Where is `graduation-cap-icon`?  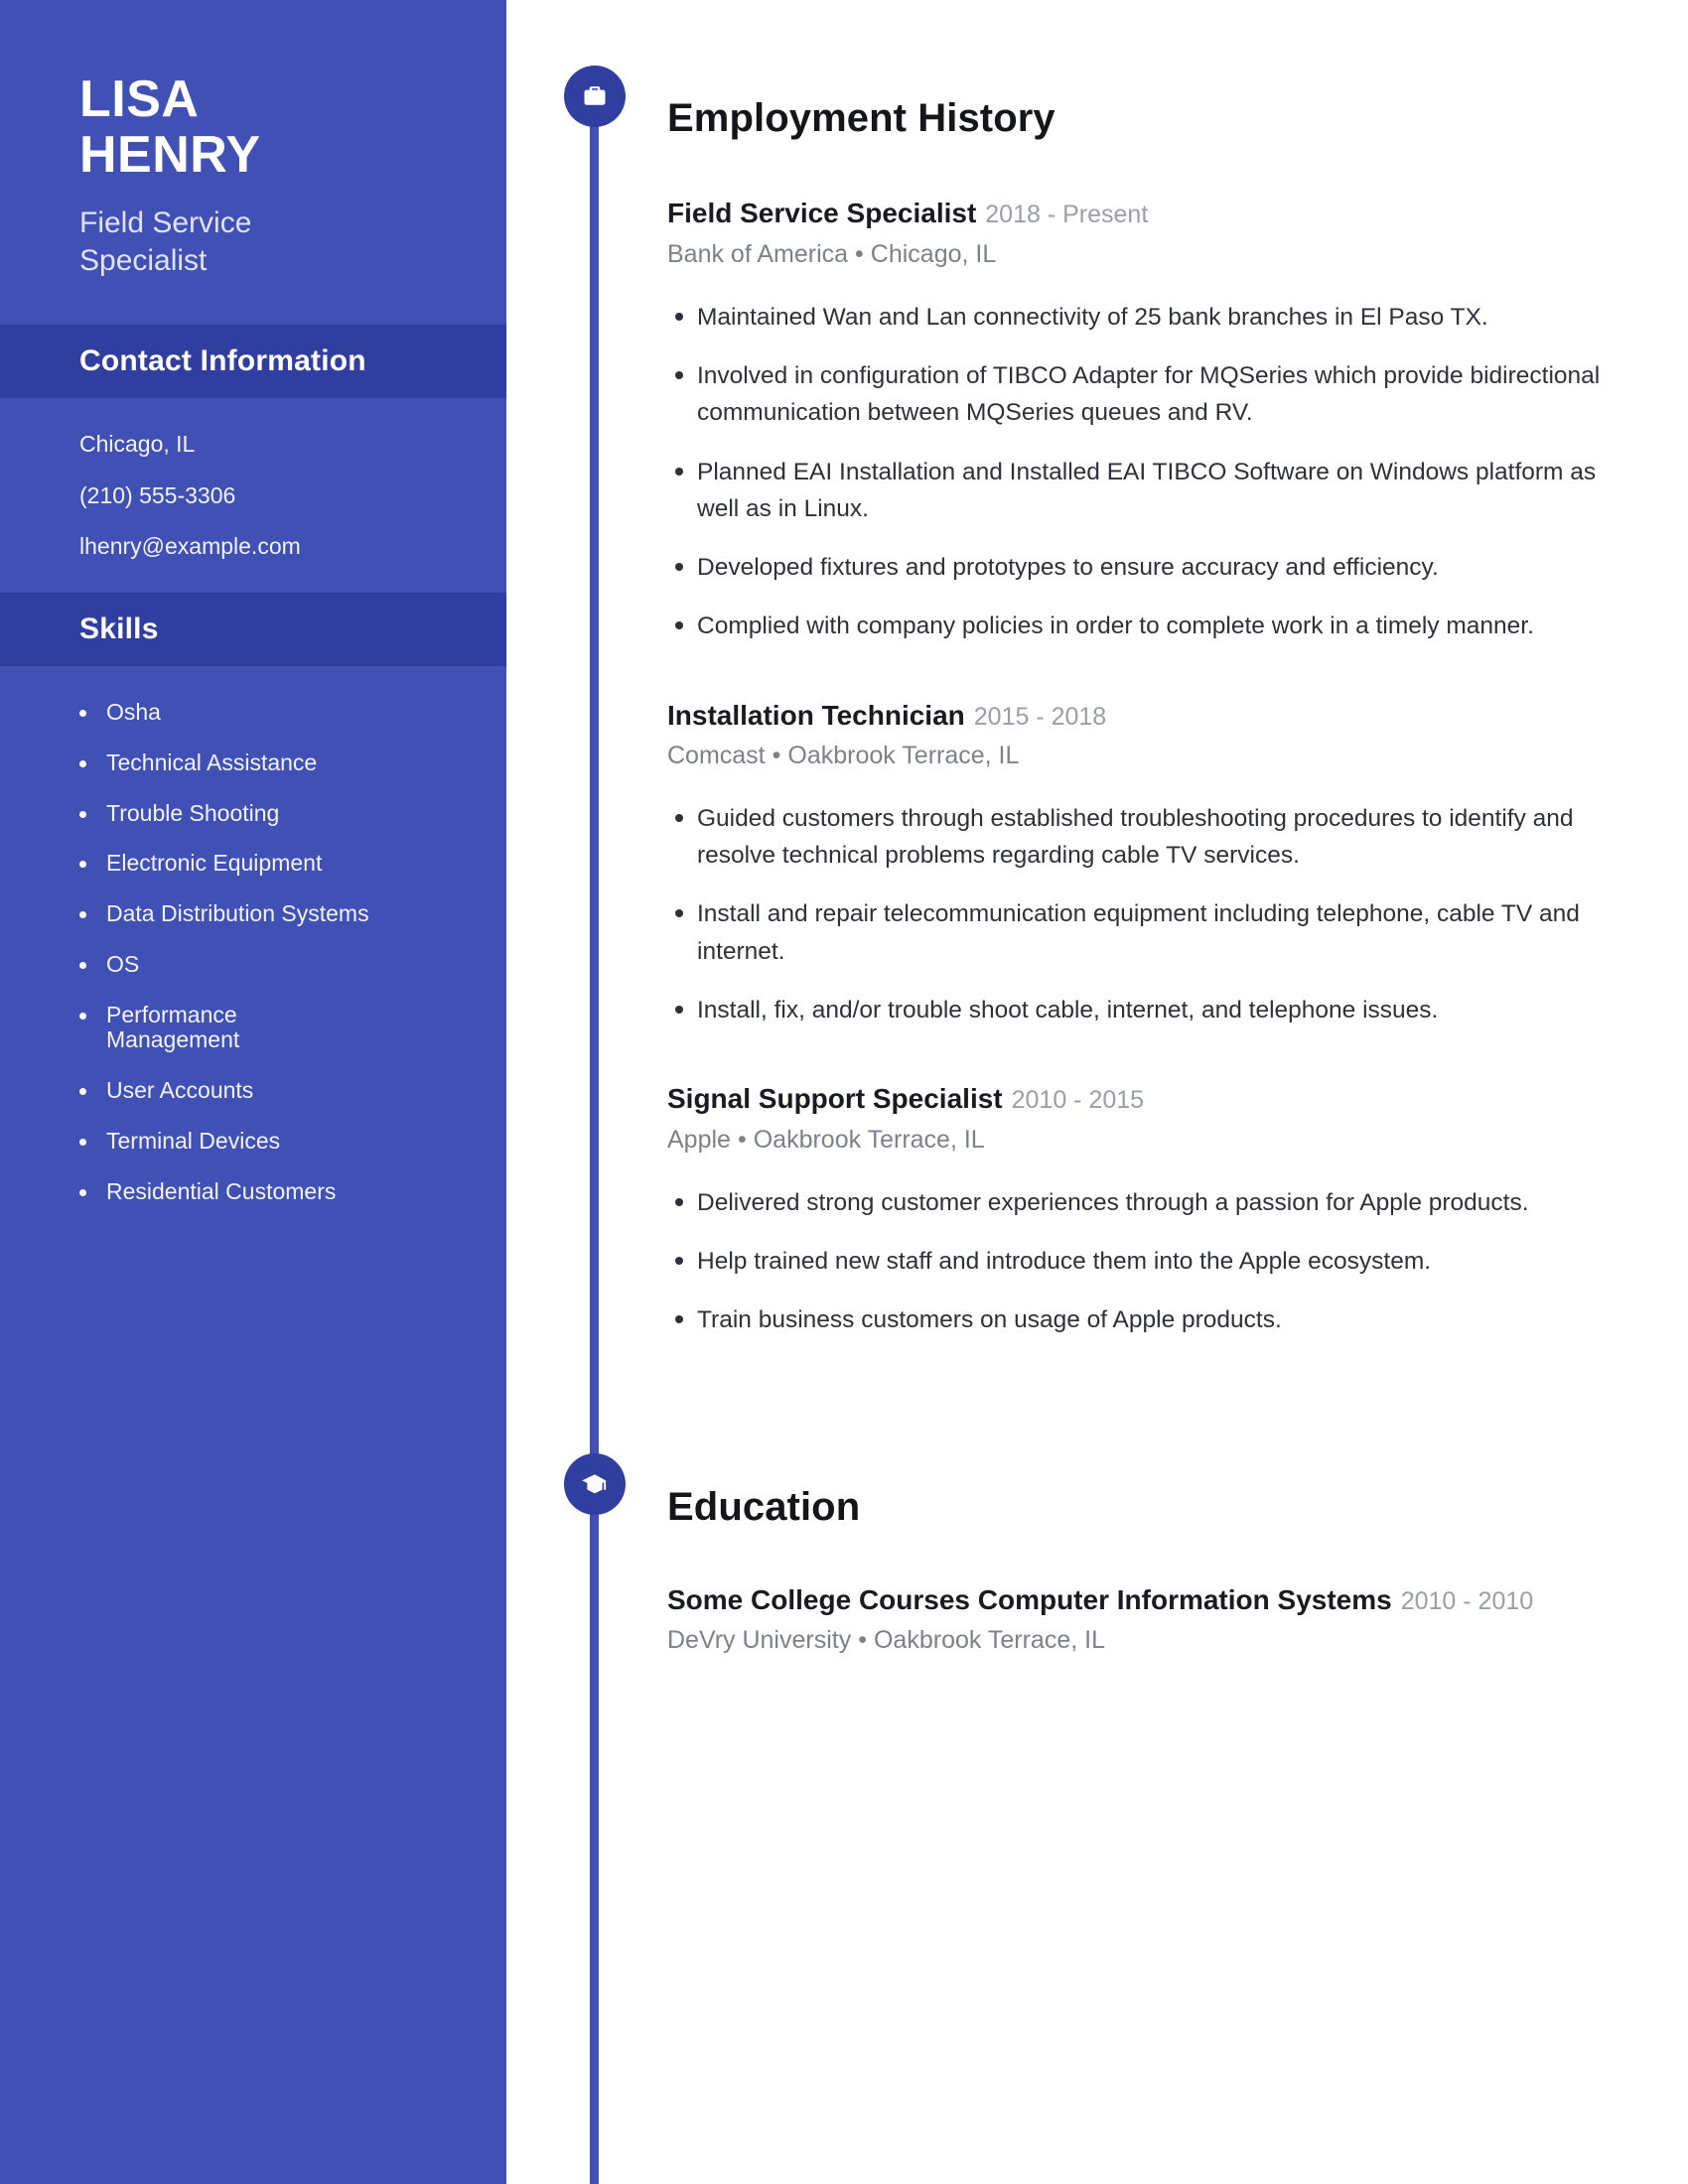 graduation-cap-icon is located at coordinates (595, 1484).